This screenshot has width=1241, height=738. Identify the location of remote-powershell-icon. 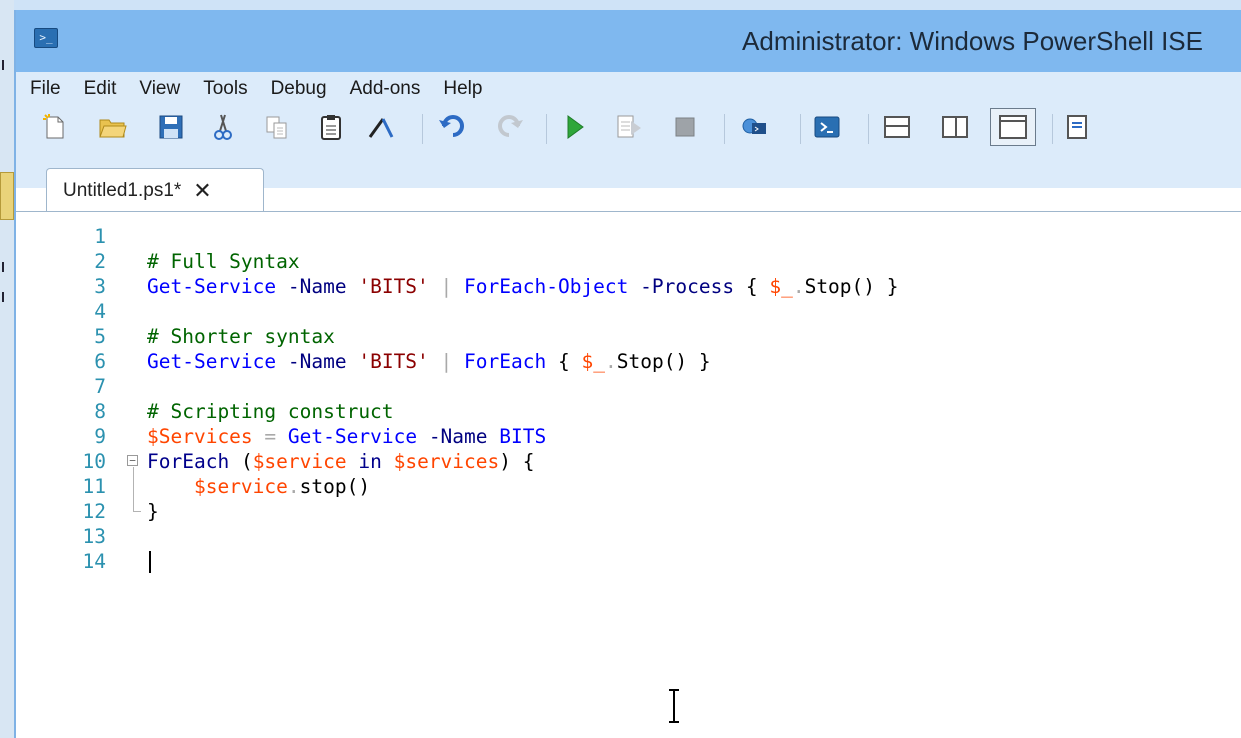
(755, 127).